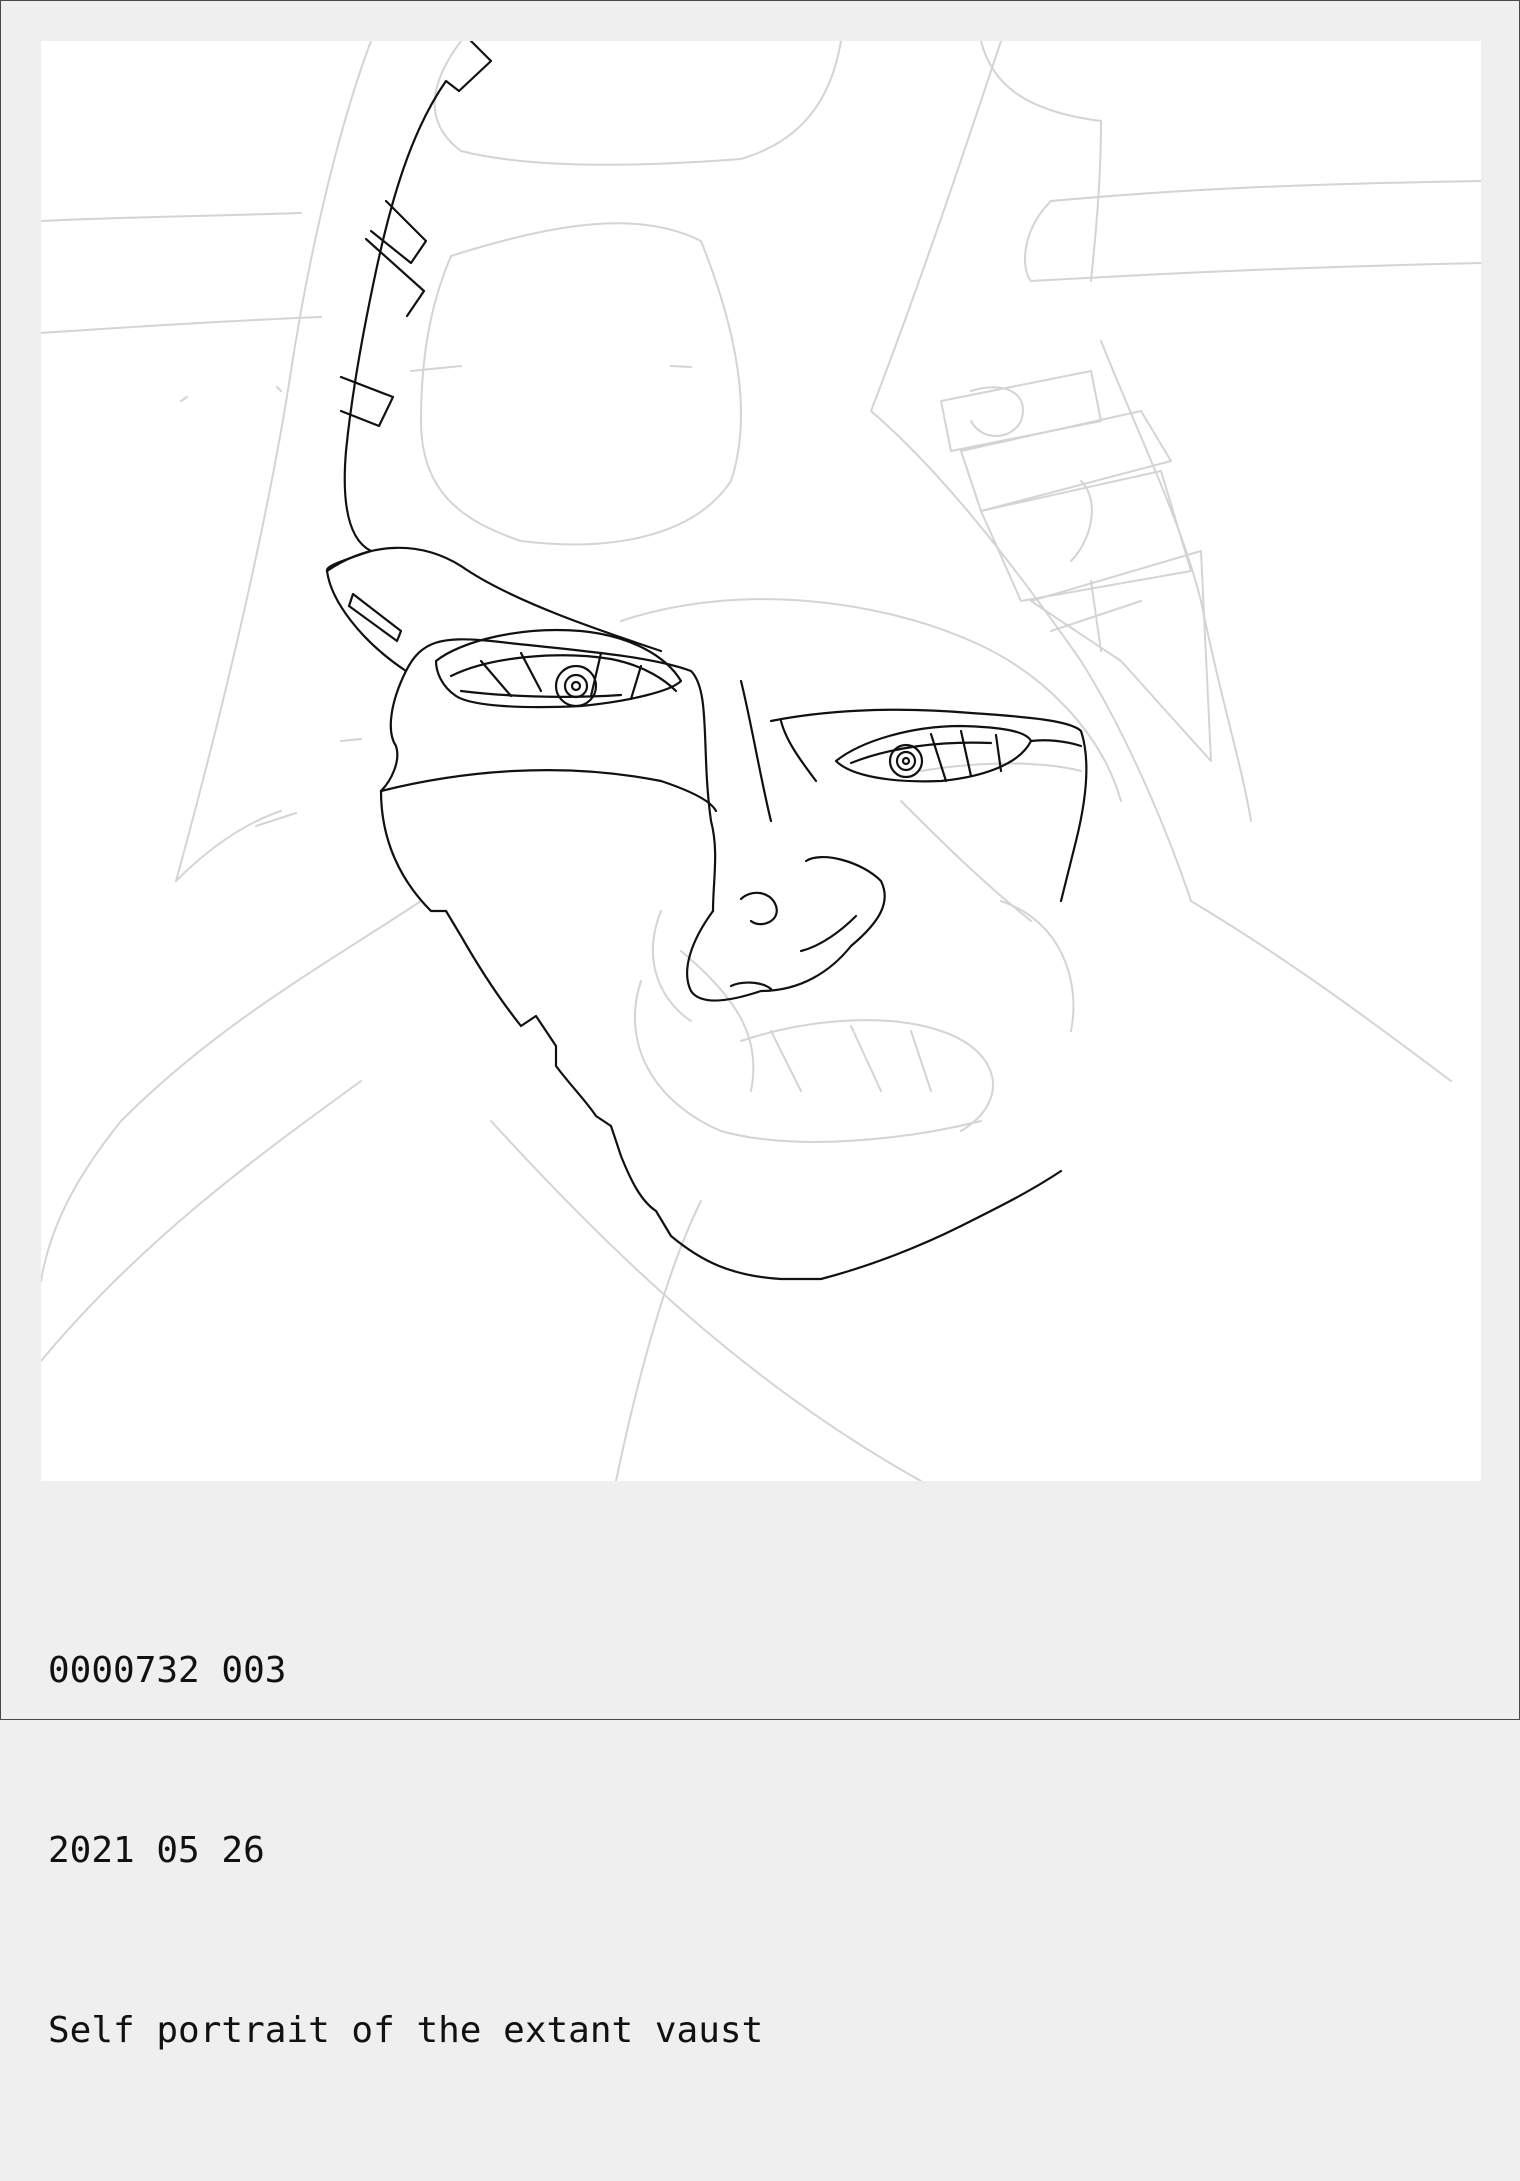 The width and height of the screenshot is (1520, 2181). I want to click on artwork-id: 0000732 003, so click(167, 1670).